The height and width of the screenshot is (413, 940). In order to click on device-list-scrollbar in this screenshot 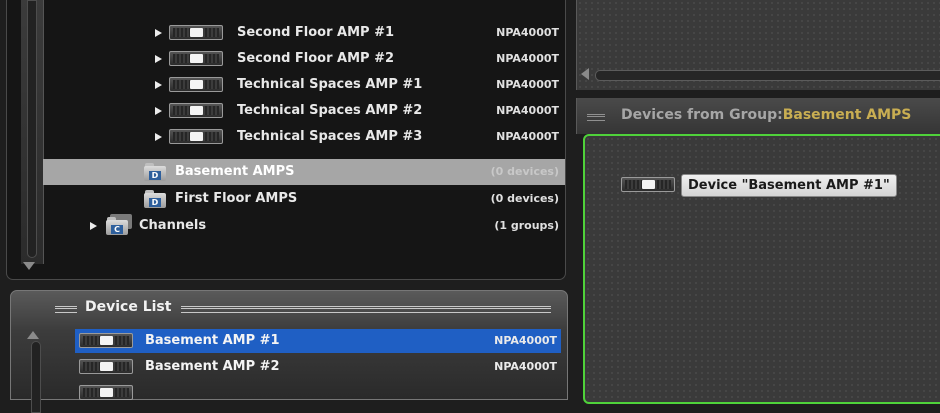, I will do `click(35, 370)`.